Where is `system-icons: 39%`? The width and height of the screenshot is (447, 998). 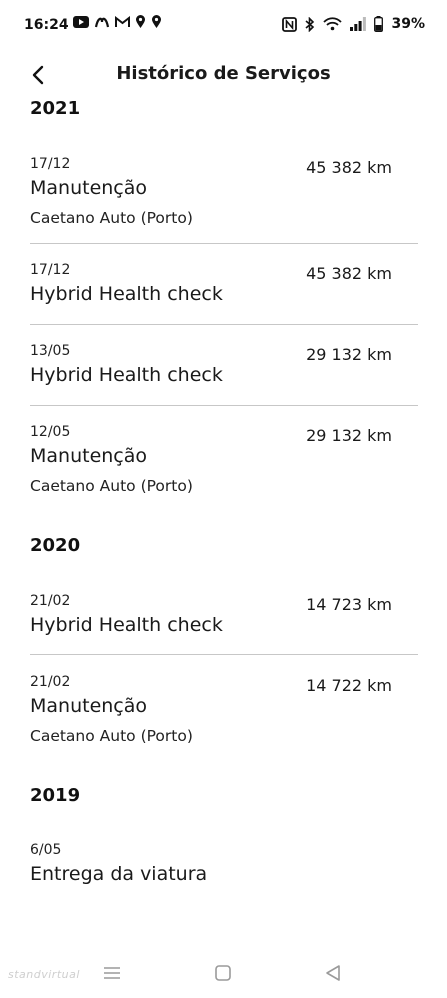
system-icons: 39% is located at coordinates (353, 24).